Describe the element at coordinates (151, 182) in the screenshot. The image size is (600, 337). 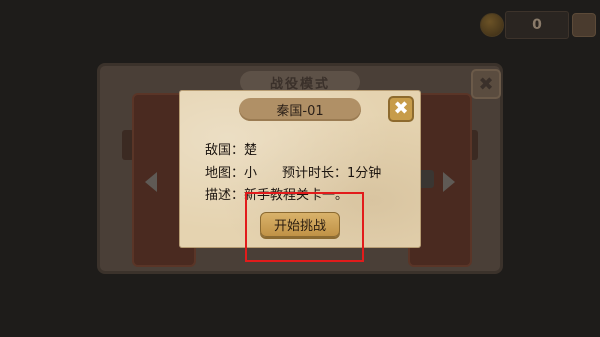
I see `arrow-left-icon` at that location.